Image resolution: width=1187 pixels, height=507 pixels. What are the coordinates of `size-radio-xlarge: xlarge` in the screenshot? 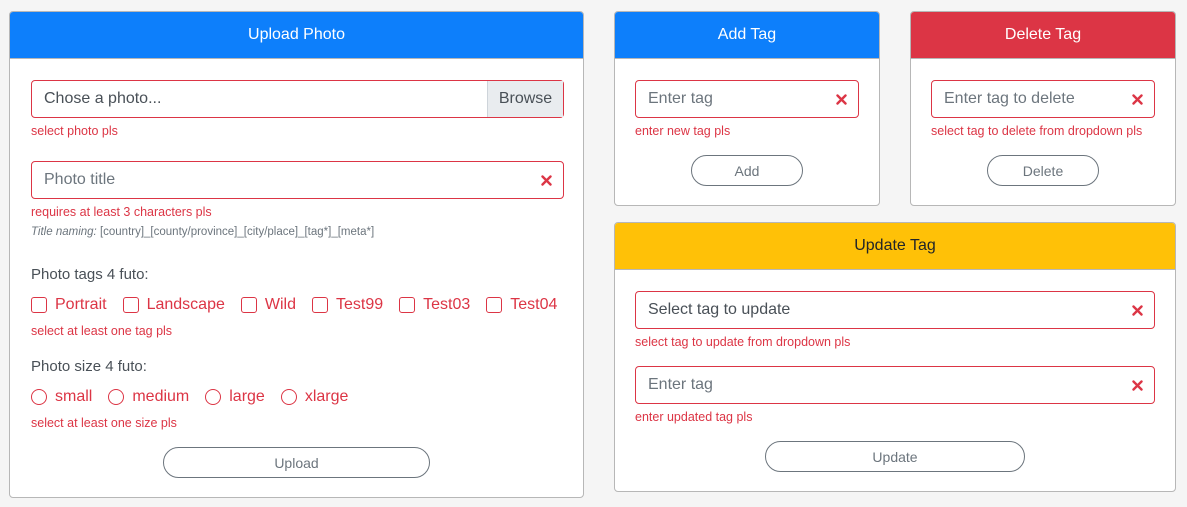 It's located at (314, 397).